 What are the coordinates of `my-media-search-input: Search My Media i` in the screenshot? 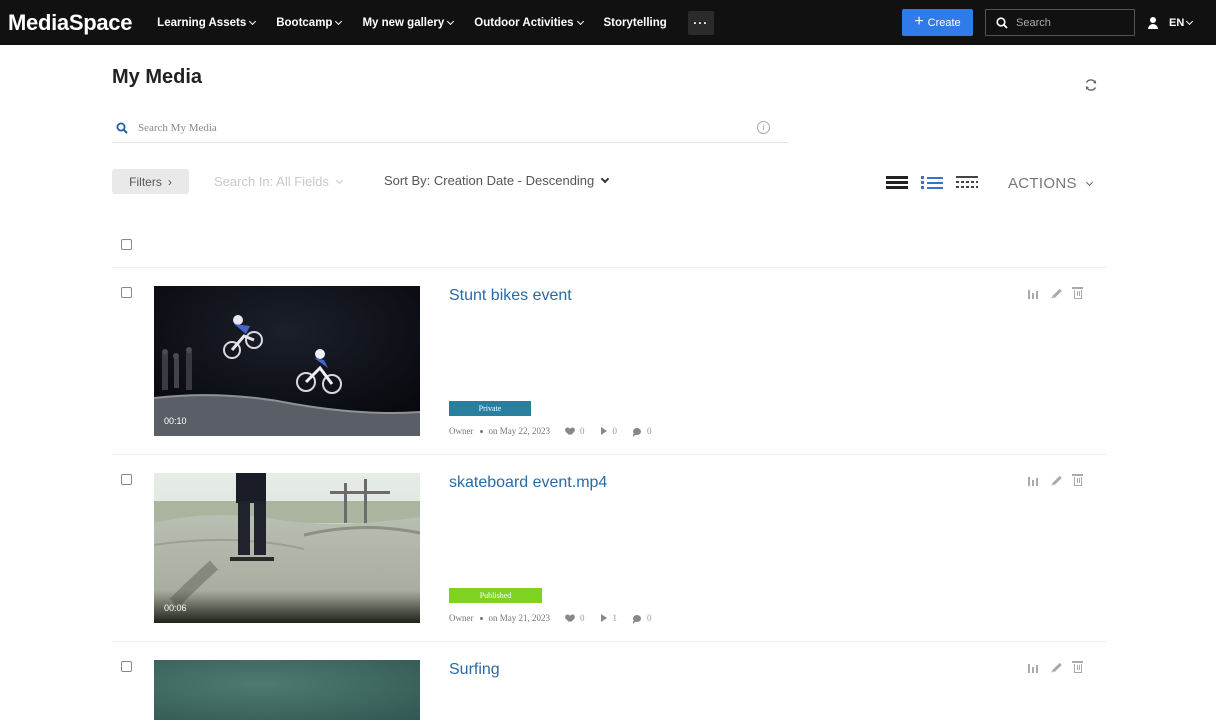 It's located at (450, 128).